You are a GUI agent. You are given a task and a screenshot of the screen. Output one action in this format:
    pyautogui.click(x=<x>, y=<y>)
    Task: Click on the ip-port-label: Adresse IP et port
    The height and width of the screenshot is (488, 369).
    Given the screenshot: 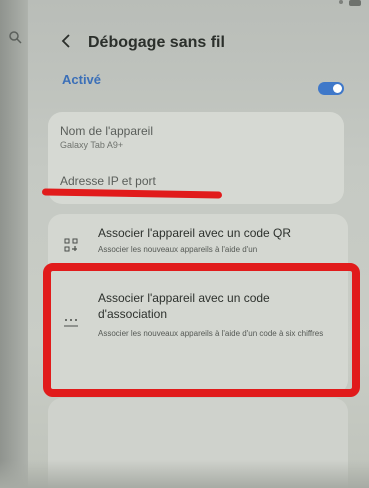 What is the action you would take?
    pyautogui.click(x=108, y=181)
    